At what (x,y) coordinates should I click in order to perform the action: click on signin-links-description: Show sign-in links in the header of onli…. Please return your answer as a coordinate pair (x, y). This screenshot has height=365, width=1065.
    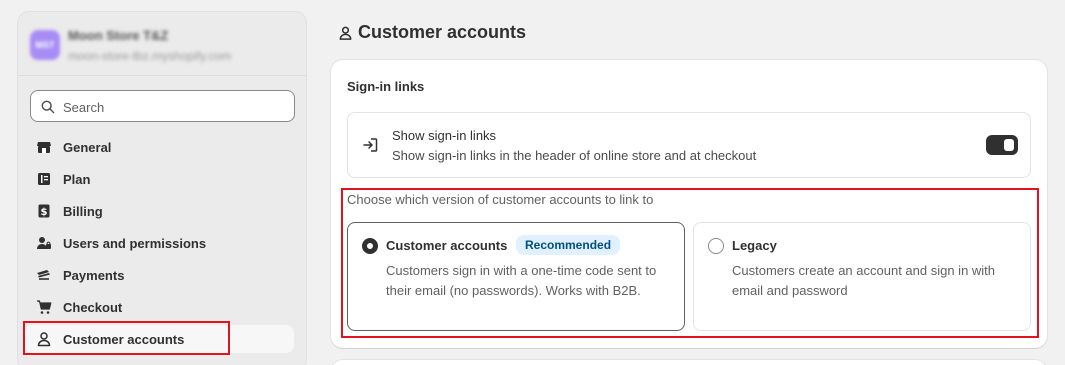
    Looking at the image, I should click on (574, 155).